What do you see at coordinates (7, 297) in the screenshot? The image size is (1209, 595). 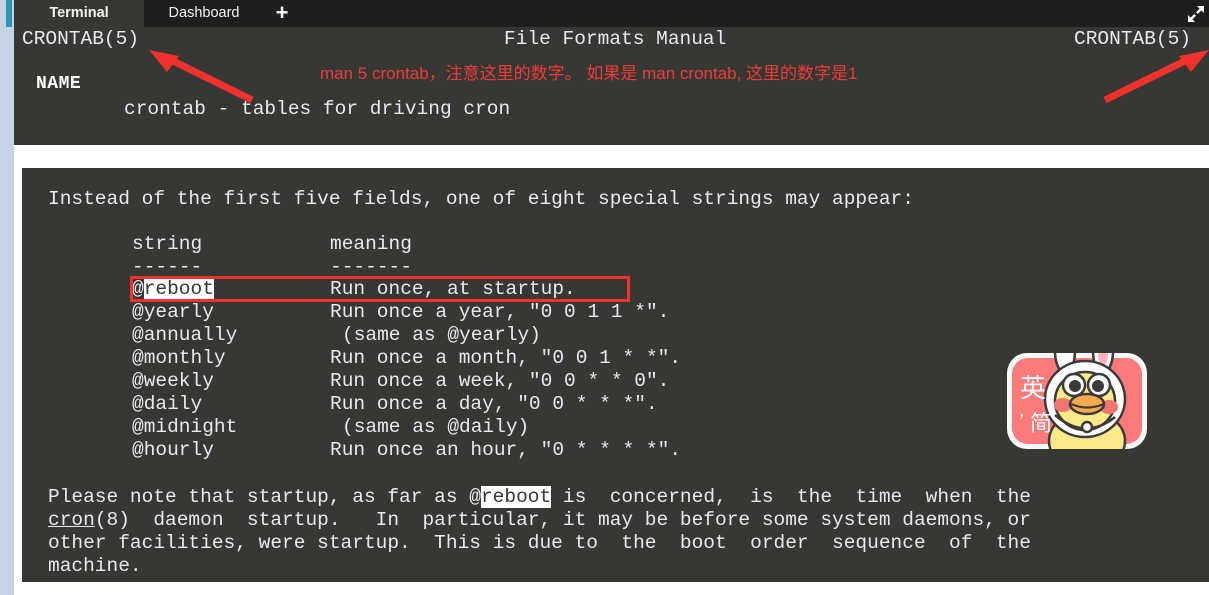 I see `page-left-rail` at bounding box center [7, 297].